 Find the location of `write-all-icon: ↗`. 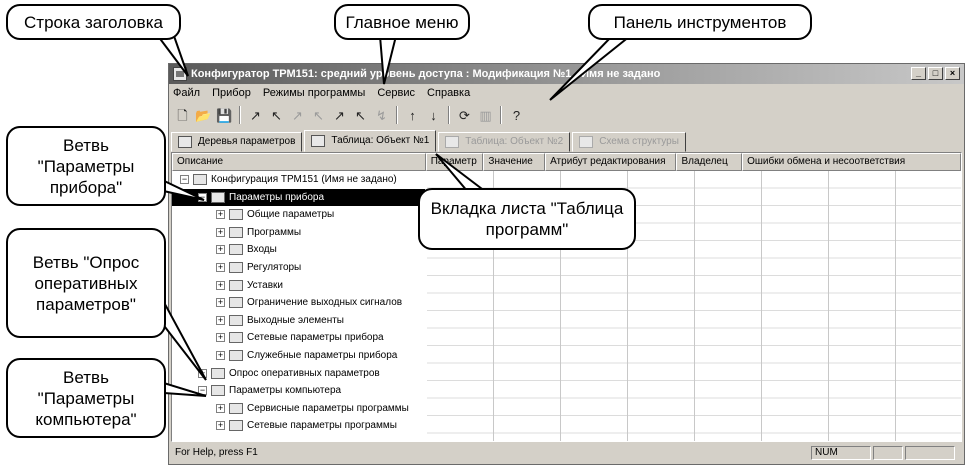

write-all-icon: ↗ is located at coordinates (297, 115).